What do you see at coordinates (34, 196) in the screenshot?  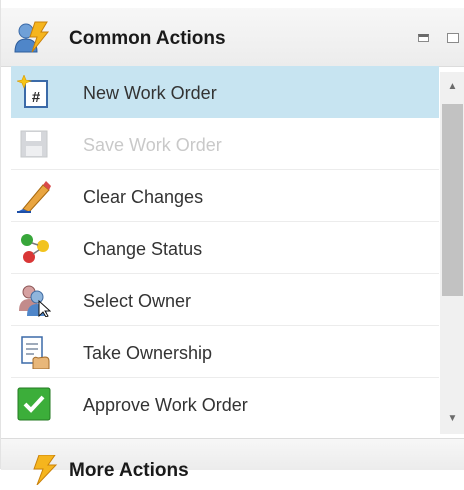 I see `eraser-pencil-icon` at bounding box center [34, 196].